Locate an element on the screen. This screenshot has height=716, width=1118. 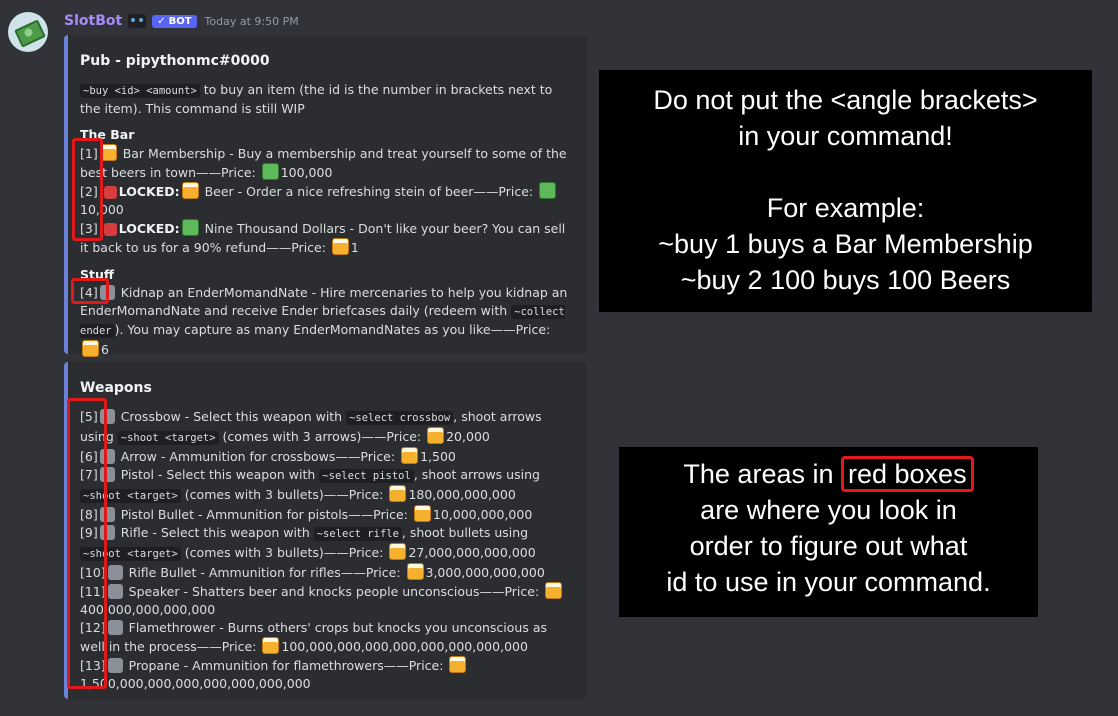
bot-tag-label: BOT is located at coordinates (180, 21).